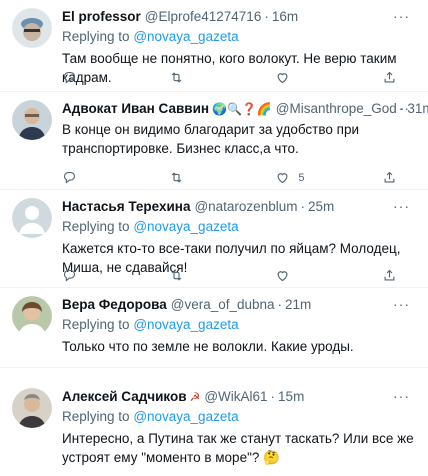 This screenshot has width=428, height=476. I want to click on author-handle: @vera_of_dubna, so click(223, 305).